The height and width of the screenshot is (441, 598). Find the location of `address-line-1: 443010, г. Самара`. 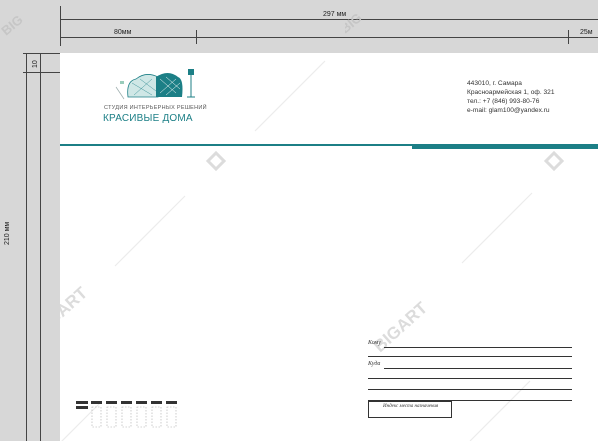

address-line-1: 443010, г. Самара is located at coordinates (494, 83).